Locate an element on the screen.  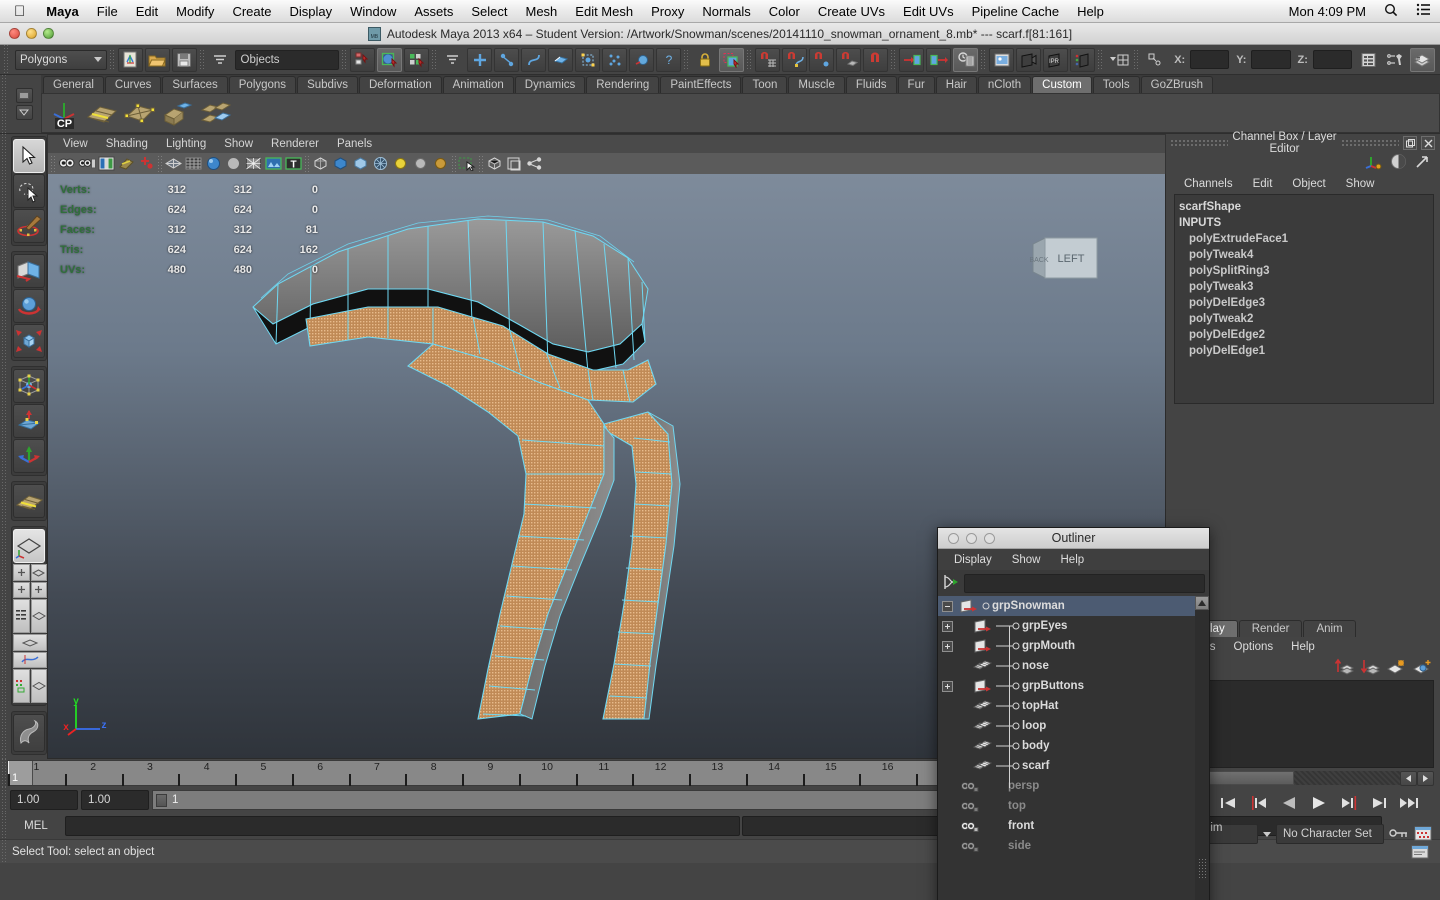
os-menu-item-maya: Maya is located at coordinates (62, 11).